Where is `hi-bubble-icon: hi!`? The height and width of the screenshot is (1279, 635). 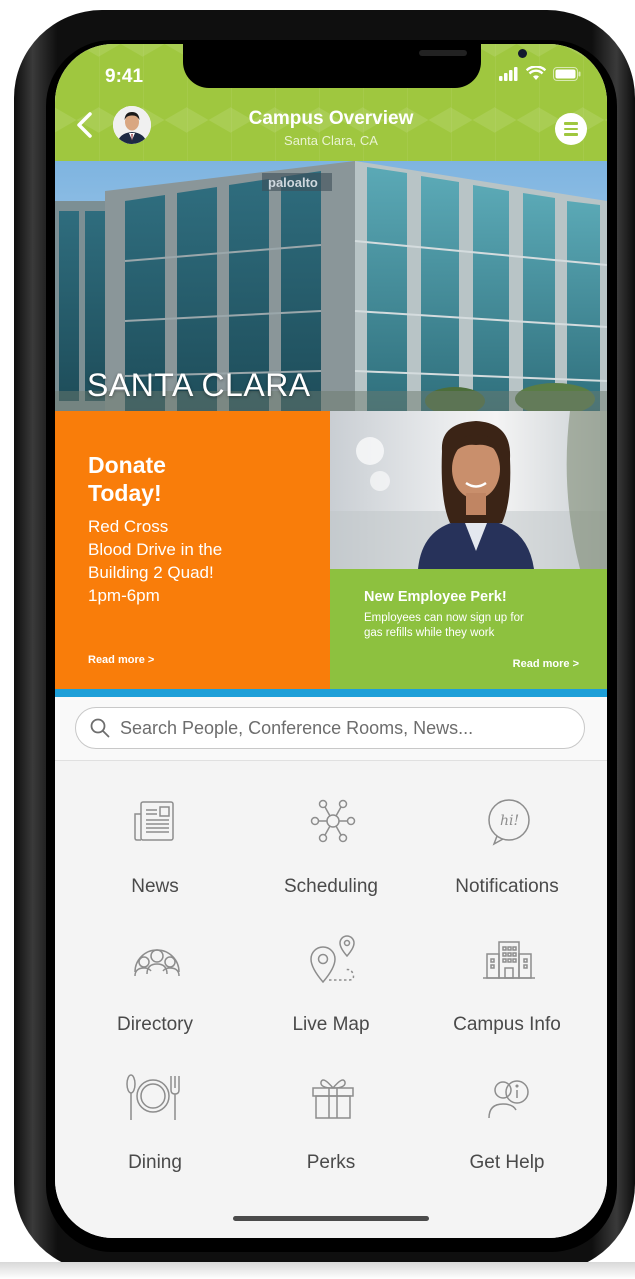 hi-bubble-icon: hi! is located at coordinates (509, 822).